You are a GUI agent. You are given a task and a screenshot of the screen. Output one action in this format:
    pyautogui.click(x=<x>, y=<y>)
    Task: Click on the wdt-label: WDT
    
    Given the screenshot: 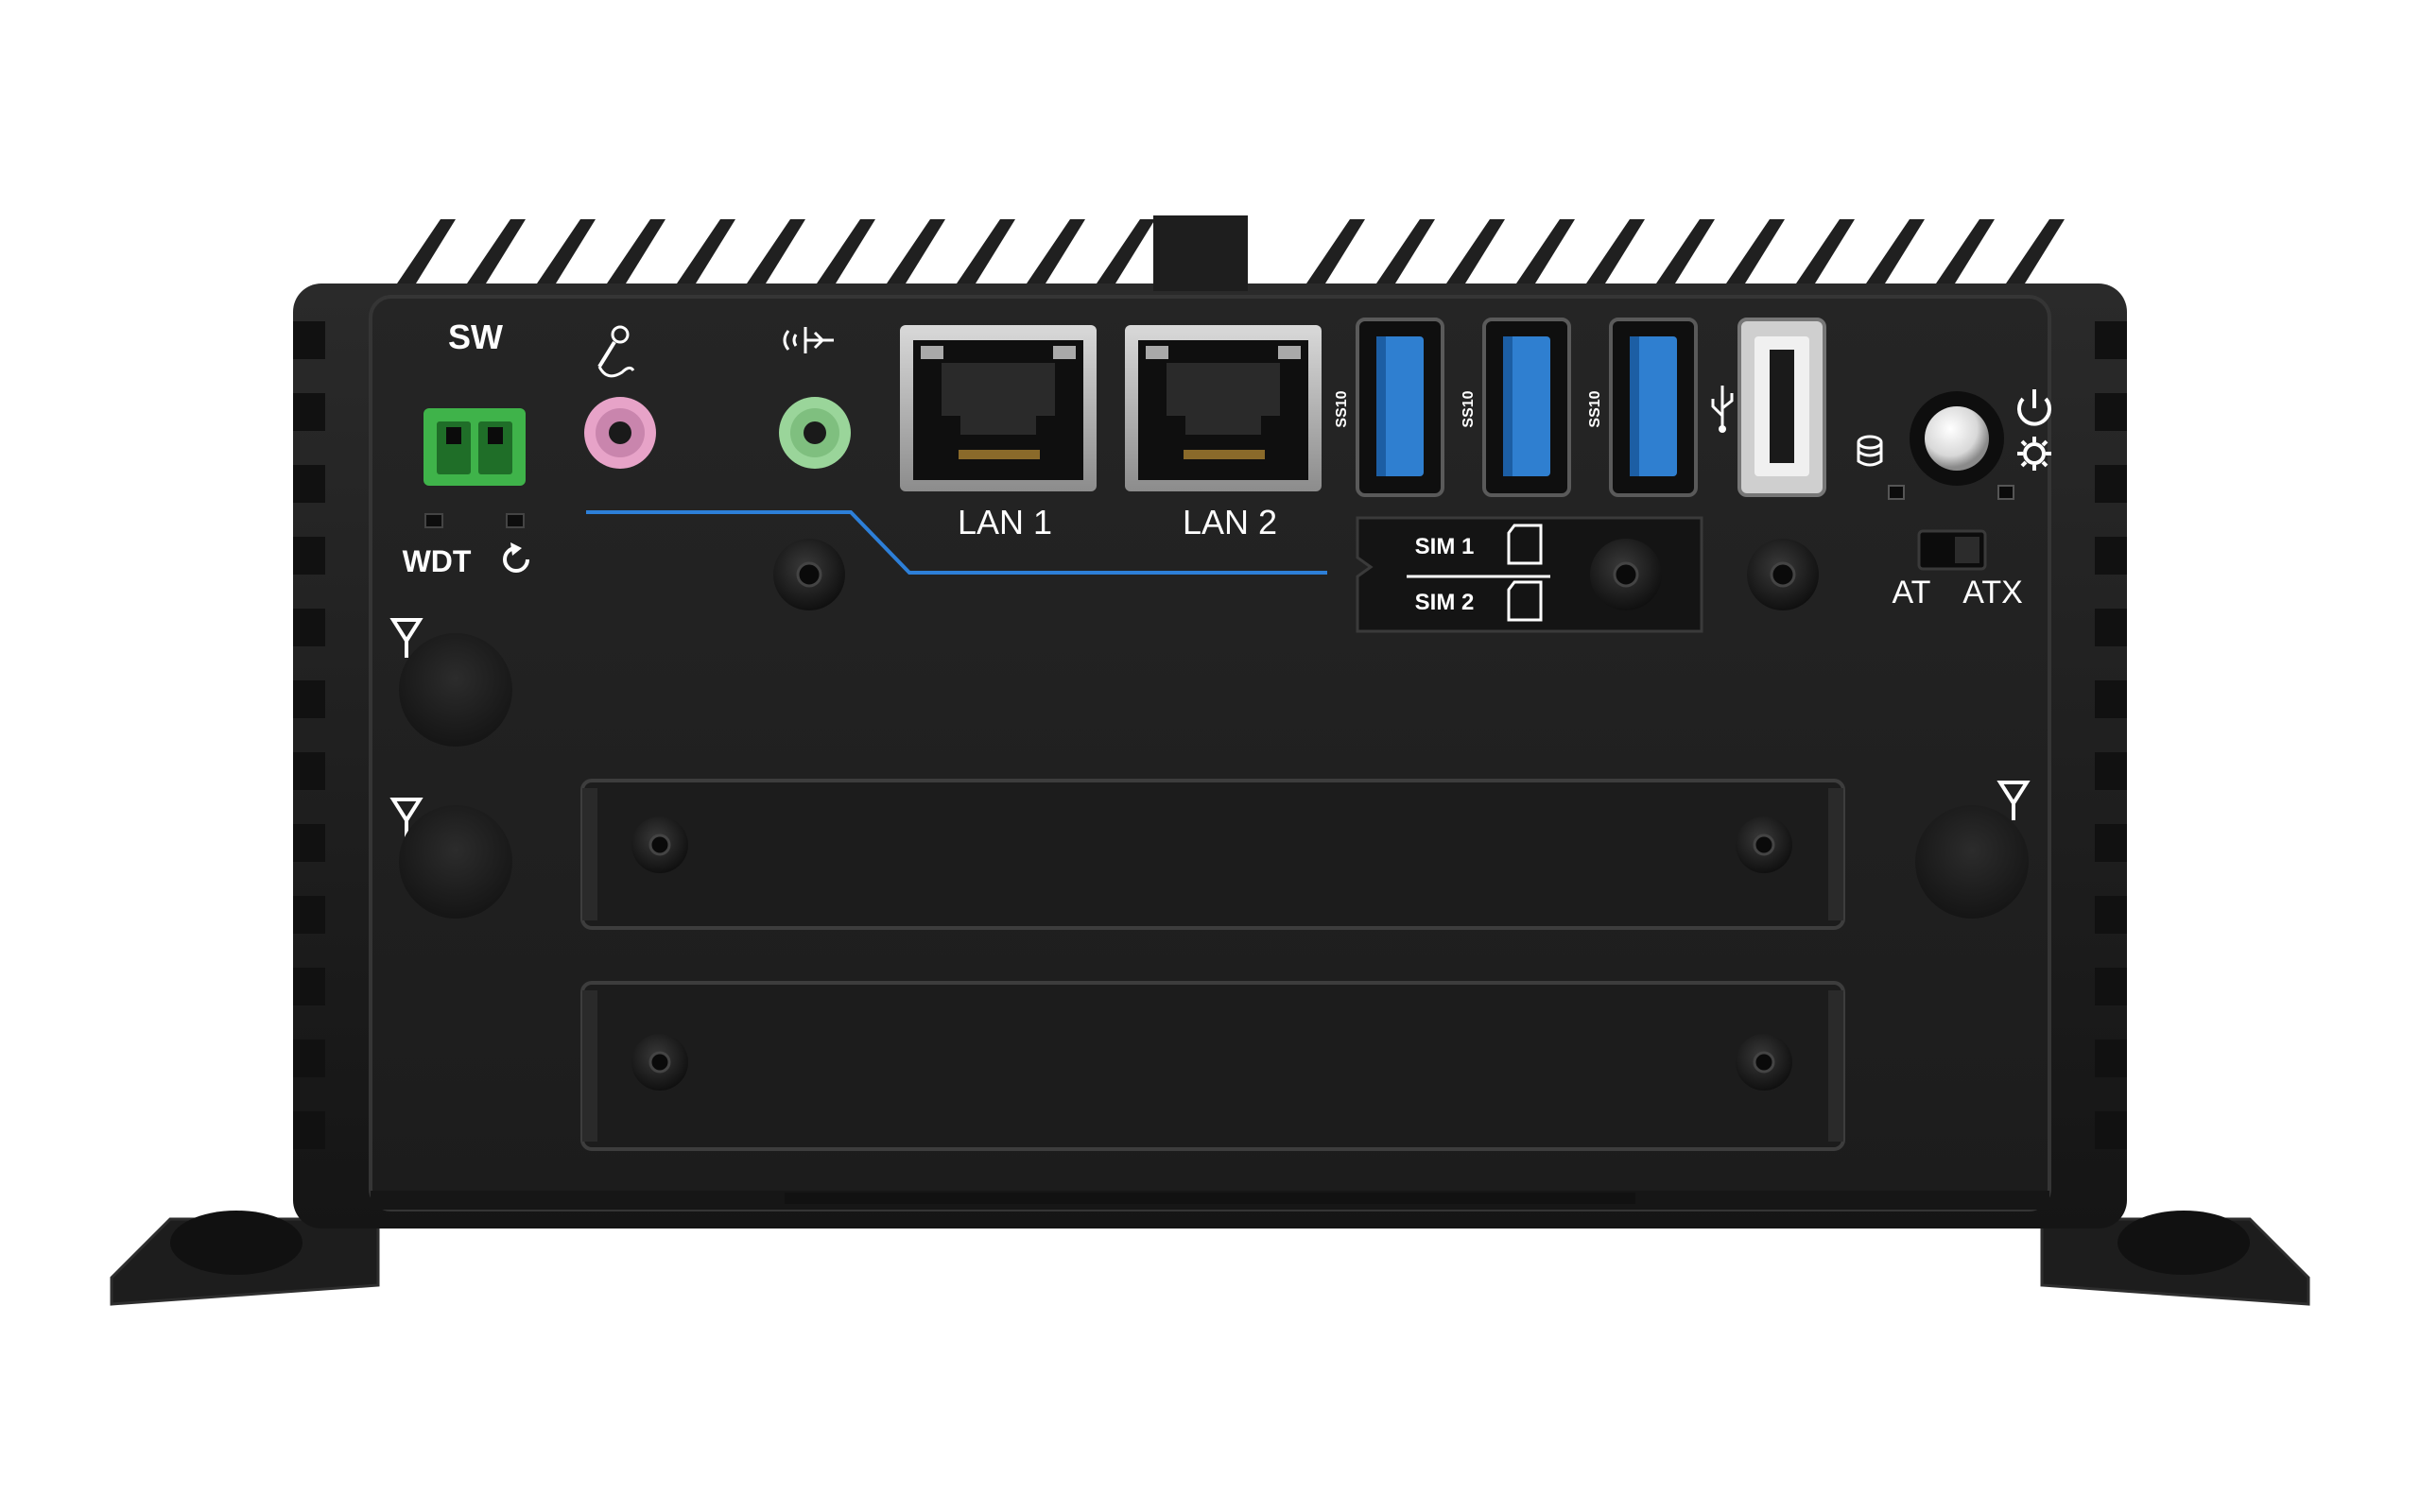 What is the action you would take?
    pyautogui.click(x=437, y=561)
    